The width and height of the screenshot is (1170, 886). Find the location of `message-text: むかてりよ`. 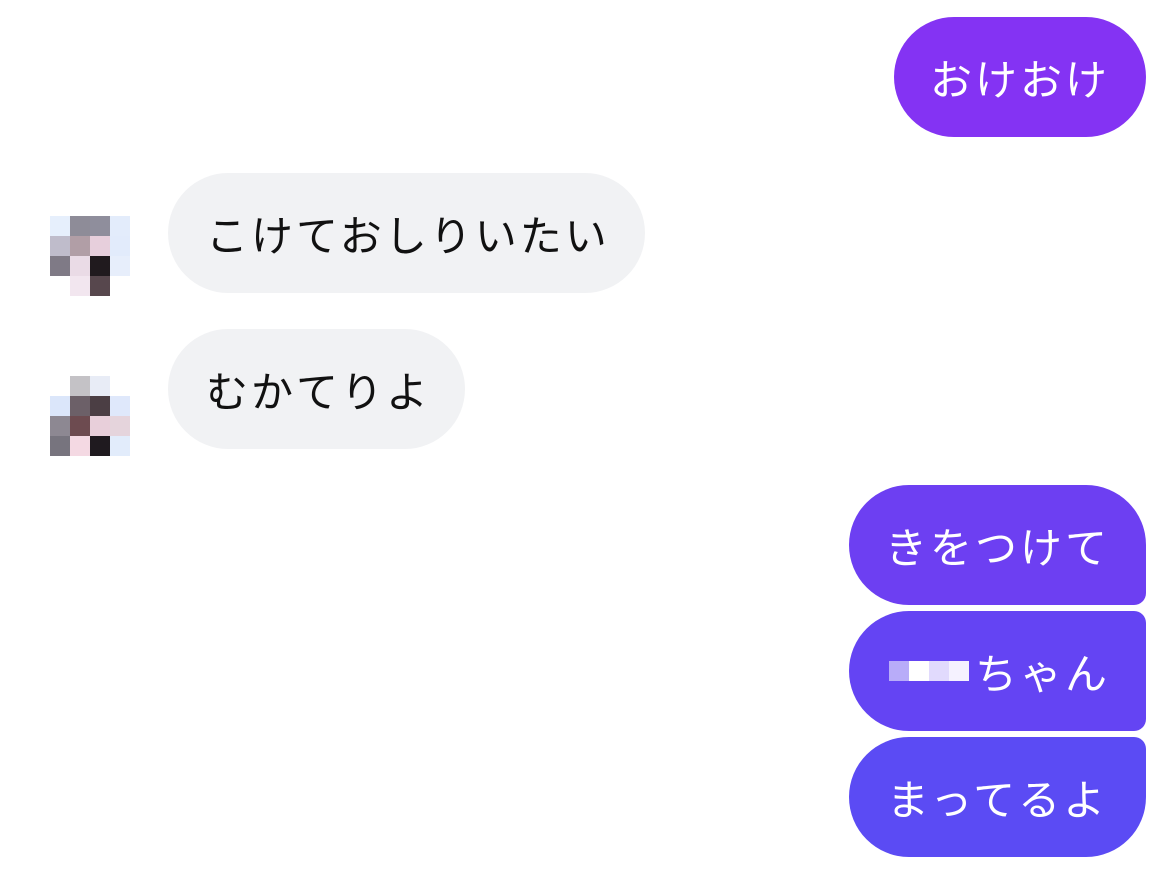

message-text: むかてりよ is located at coordinates (319, 392).